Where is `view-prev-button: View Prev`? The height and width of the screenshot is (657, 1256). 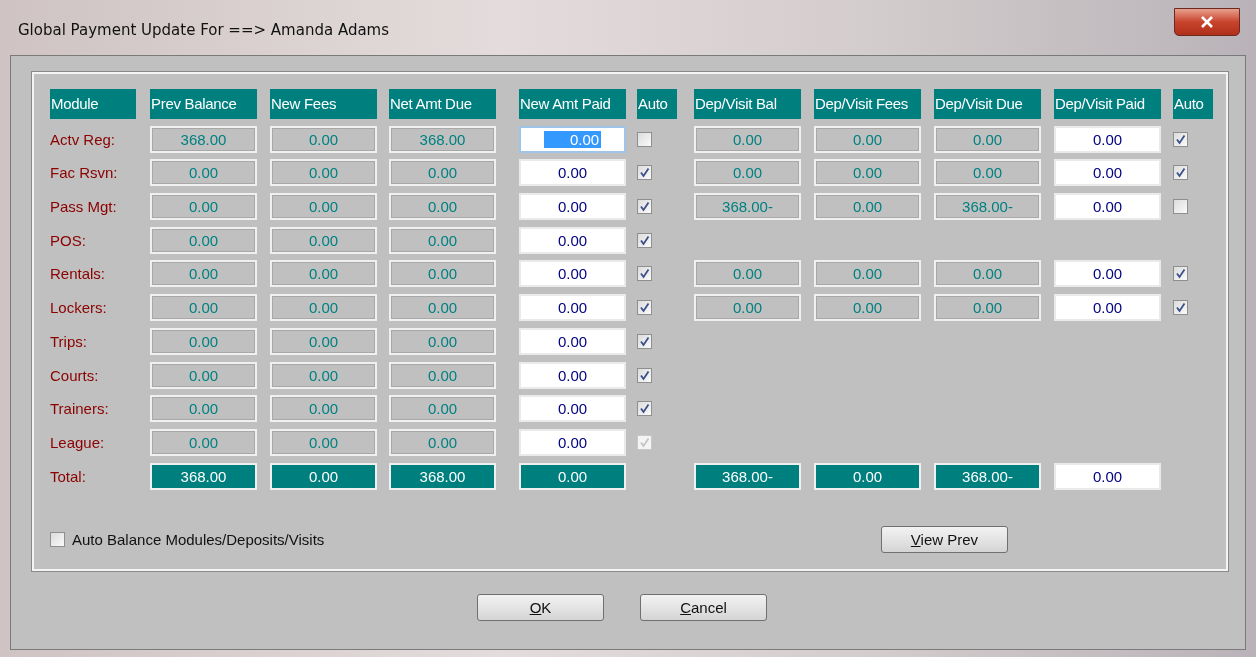
view-prev-button: View Prev is located at coordinates (944, 539).